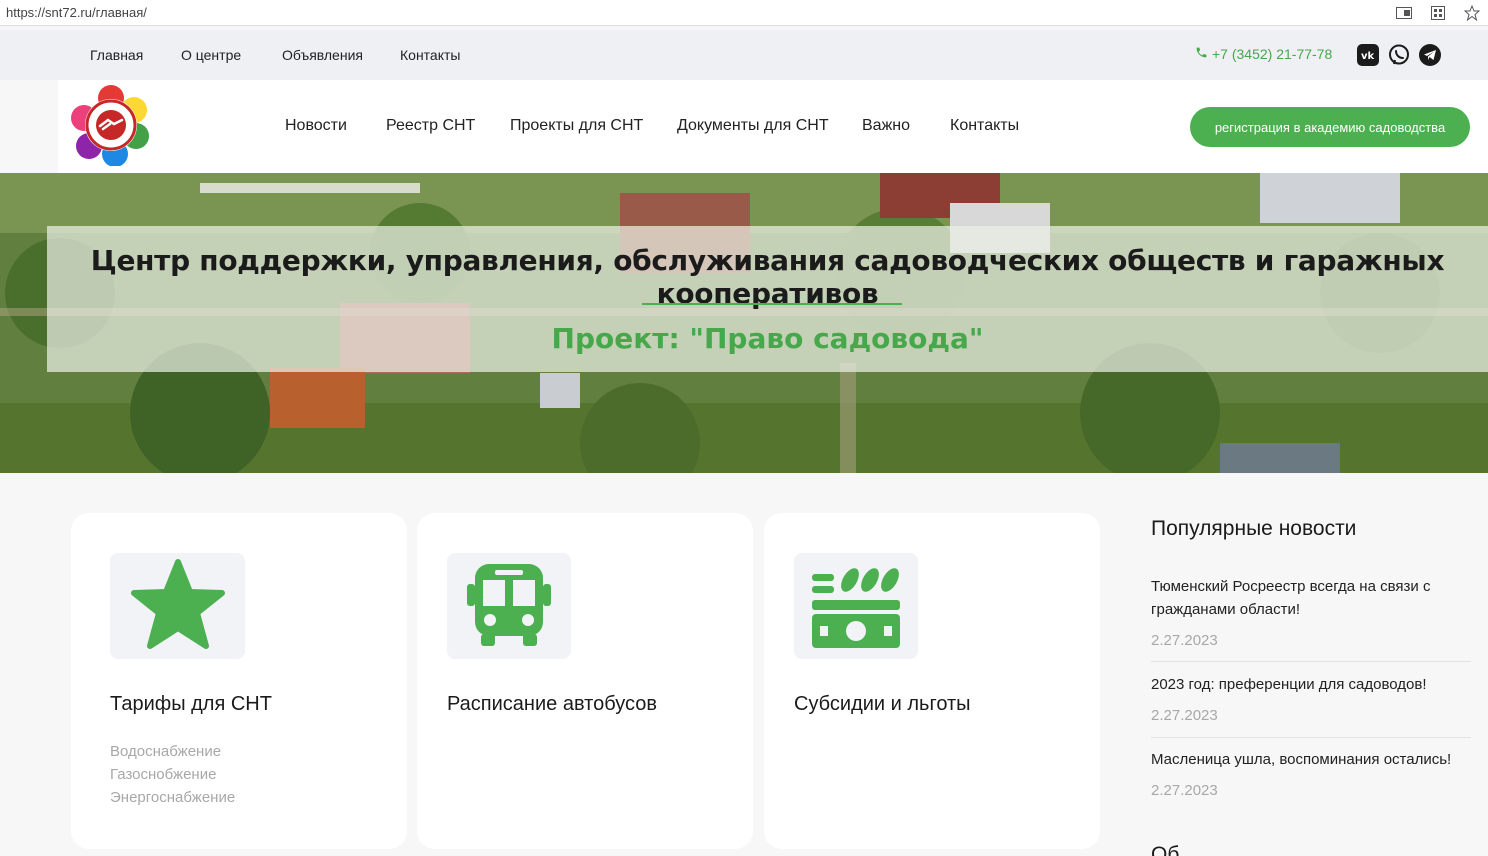 Image resolution: width=1488 pixels, height=856 pixels. I want to click on viber-icon, so click(1399, 55).